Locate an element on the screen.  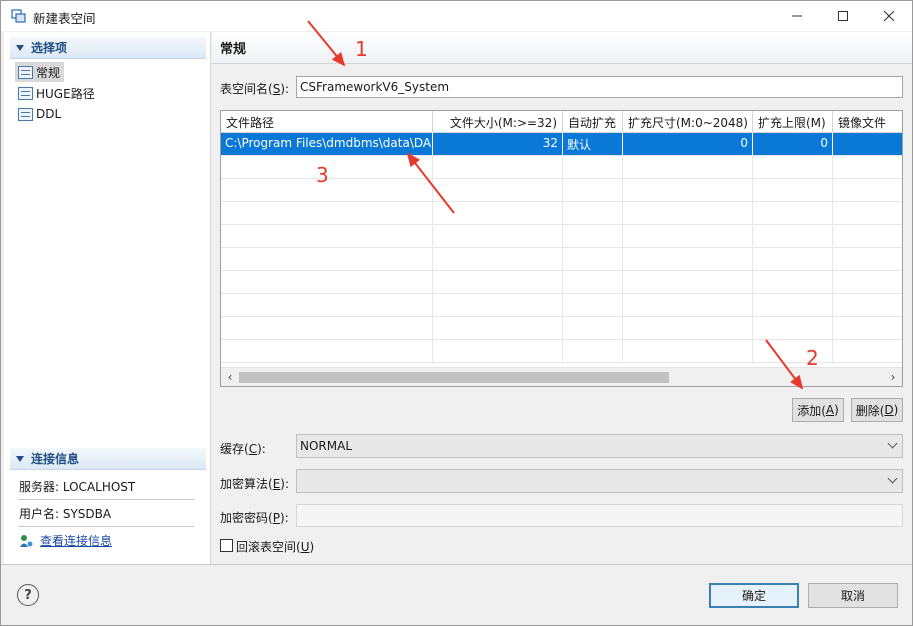
table-icon is located at coordinates (25, 93).